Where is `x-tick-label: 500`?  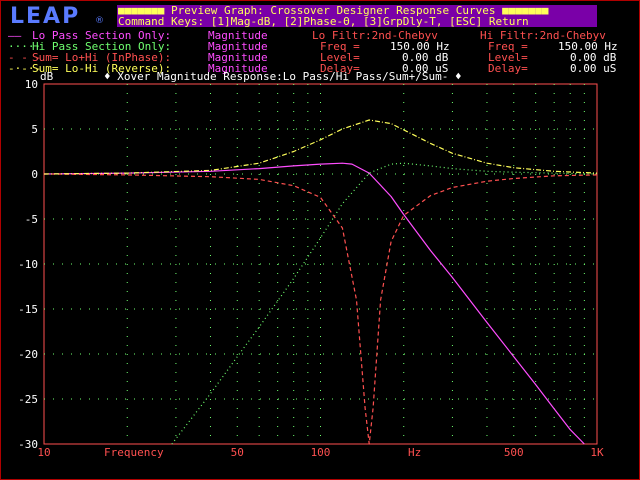 x-tick-label: 500 is located at coordinates (514, 452).